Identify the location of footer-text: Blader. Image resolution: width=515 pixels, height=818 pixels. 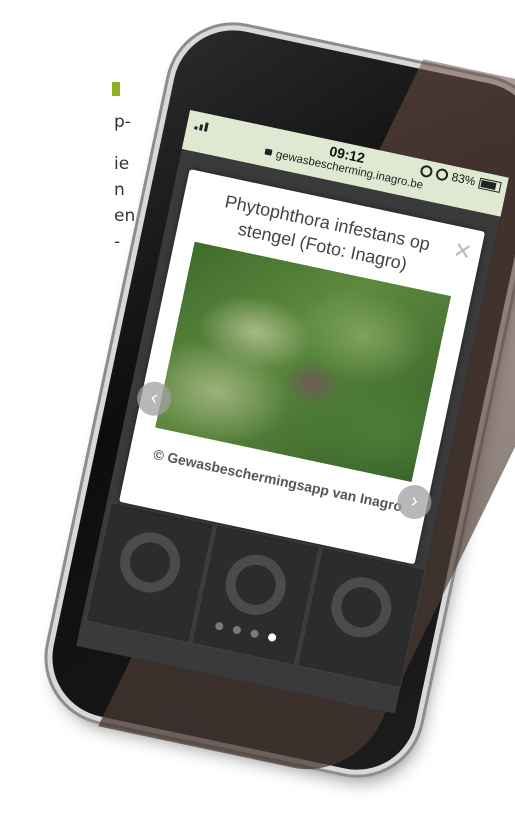
(363, 707).